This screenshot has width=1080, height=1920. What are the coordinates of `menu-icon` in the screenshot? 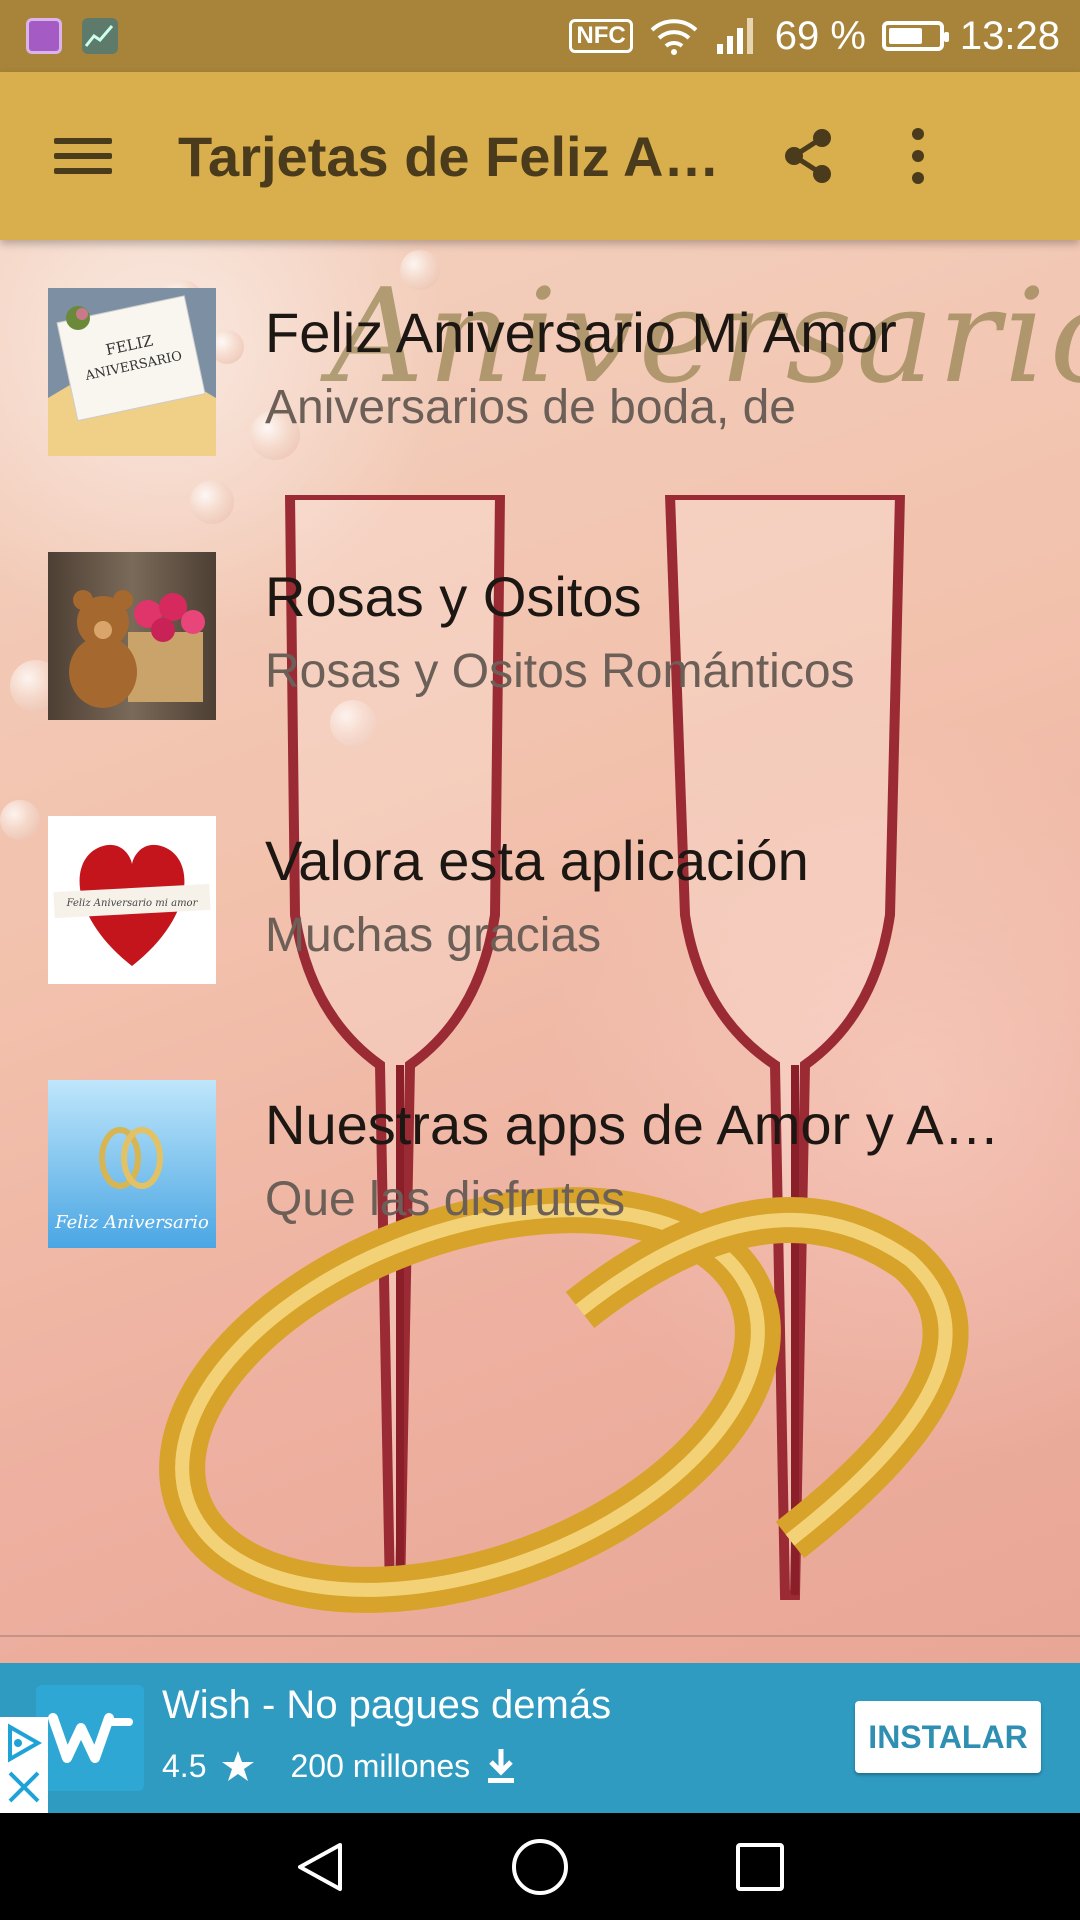 It's located at (83, 156).